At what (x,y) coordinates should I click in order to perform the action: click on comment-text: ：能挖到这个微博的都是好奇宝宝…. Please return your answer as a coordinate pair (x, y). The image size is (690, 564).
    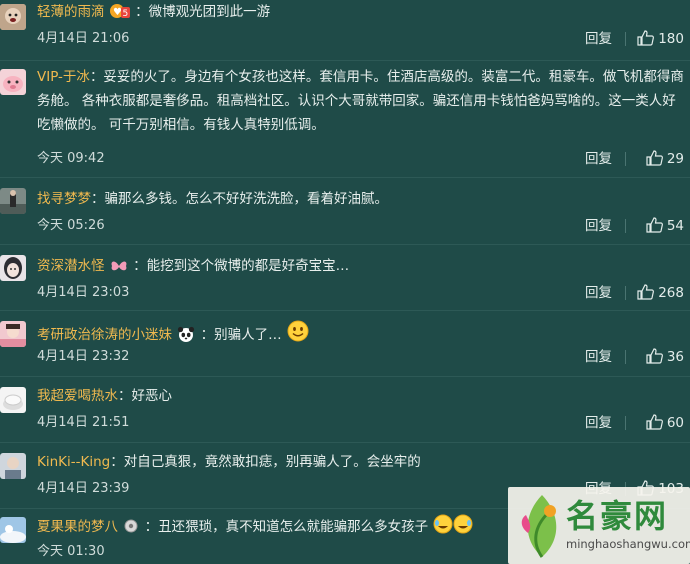
    Looking at the image, I should click on (241, 266).